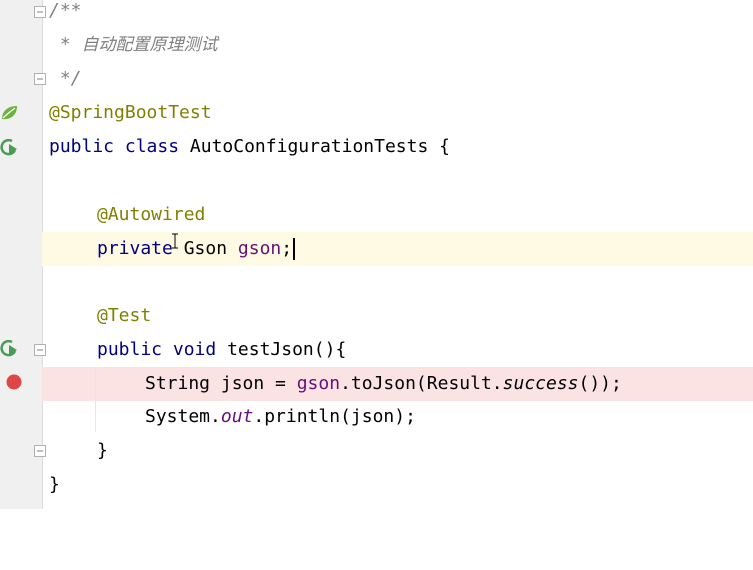 The height and width of the screenshot is (570, 753). What do you see at coordinates (196, 249) in the screenshot?
I see `field-declaration: private Gson gson;` at bounding box center [196, 249].